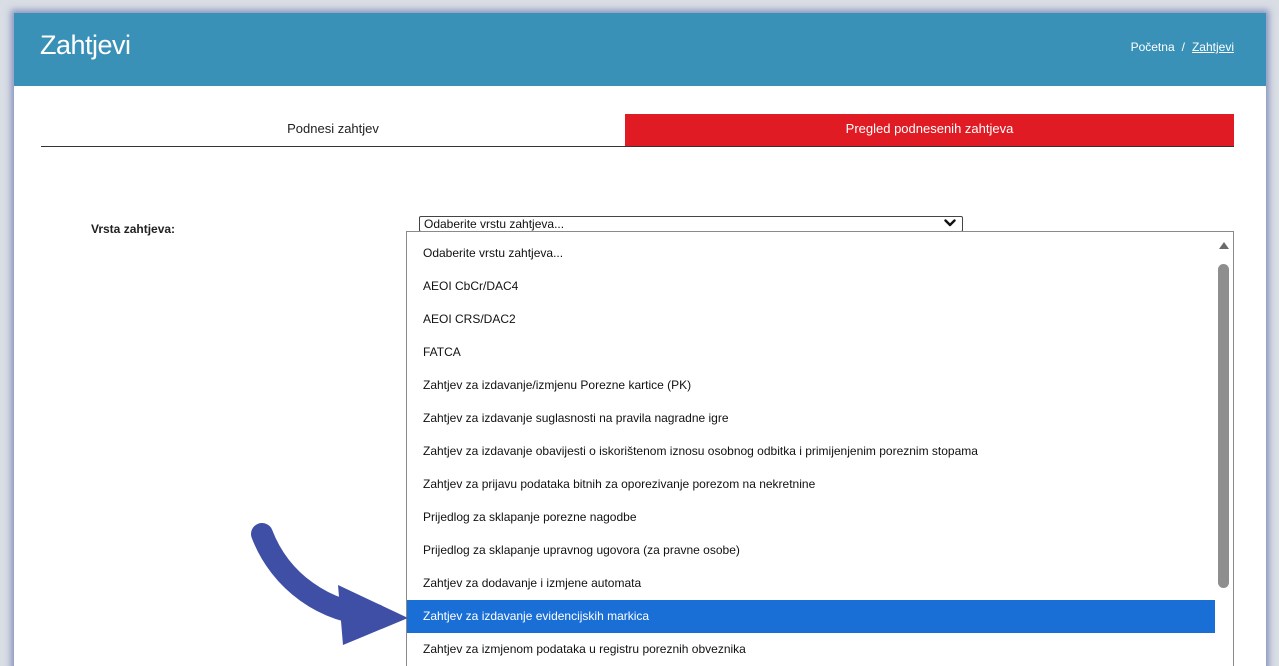  I want to click on arrow-pointer-icon, so click(329, 584).